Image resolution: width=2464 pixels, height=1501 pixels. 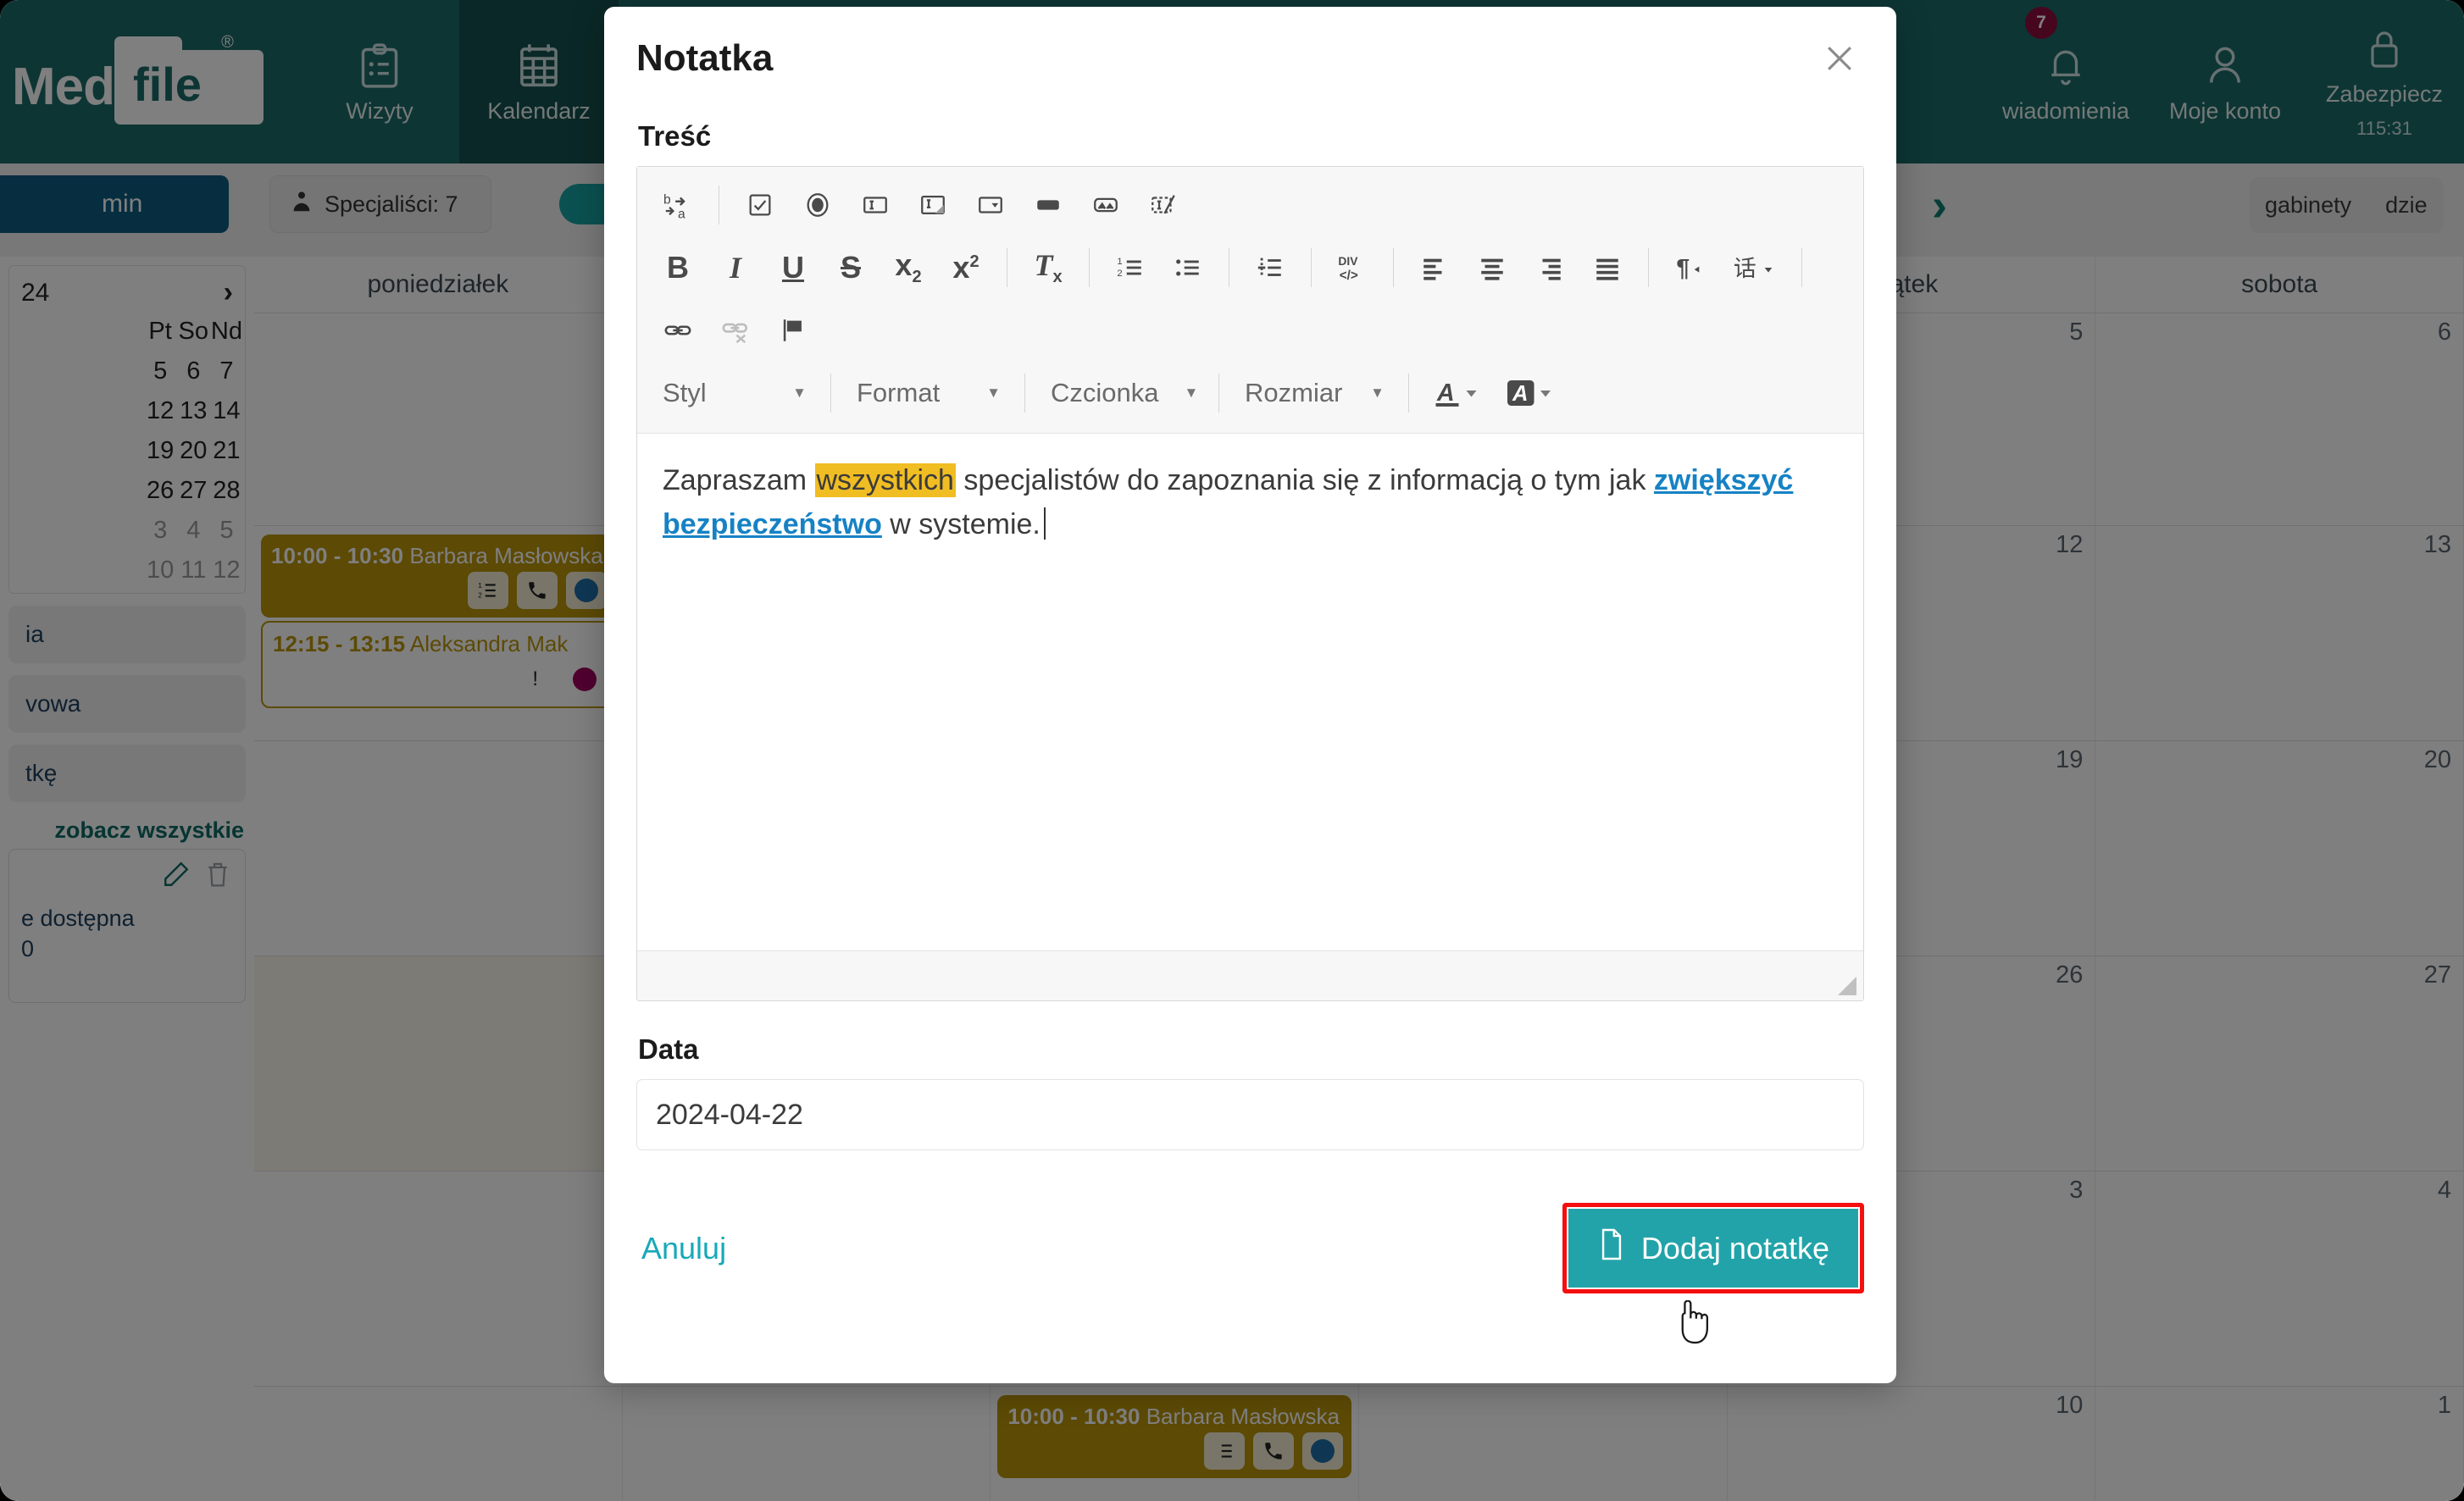 I want to click on button-icon, so click(x=1048, y=205).